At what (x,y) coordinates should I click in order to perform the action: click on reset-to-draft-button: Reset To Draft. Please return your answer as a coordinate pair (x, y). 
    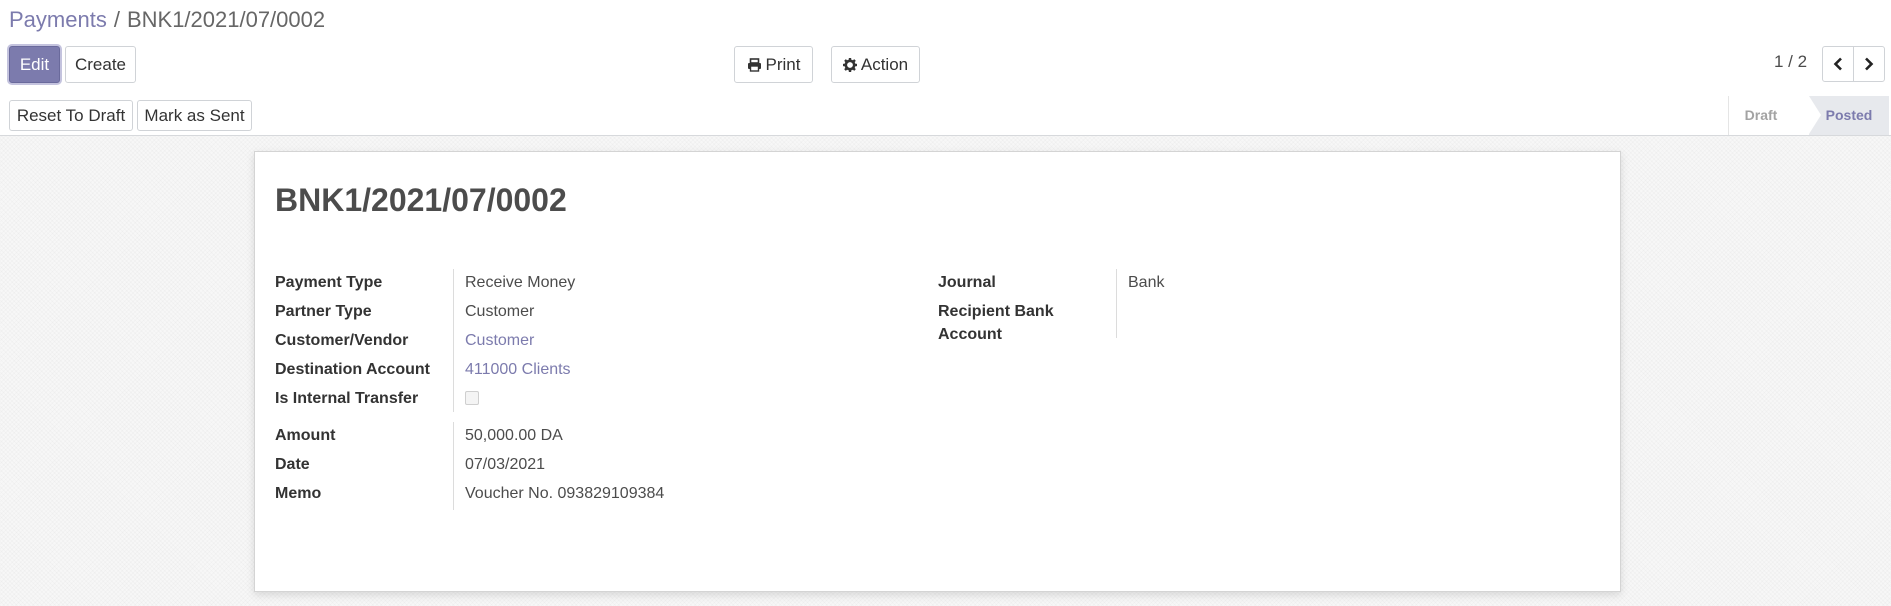
    Looking at the image, I should click on (71, 115).